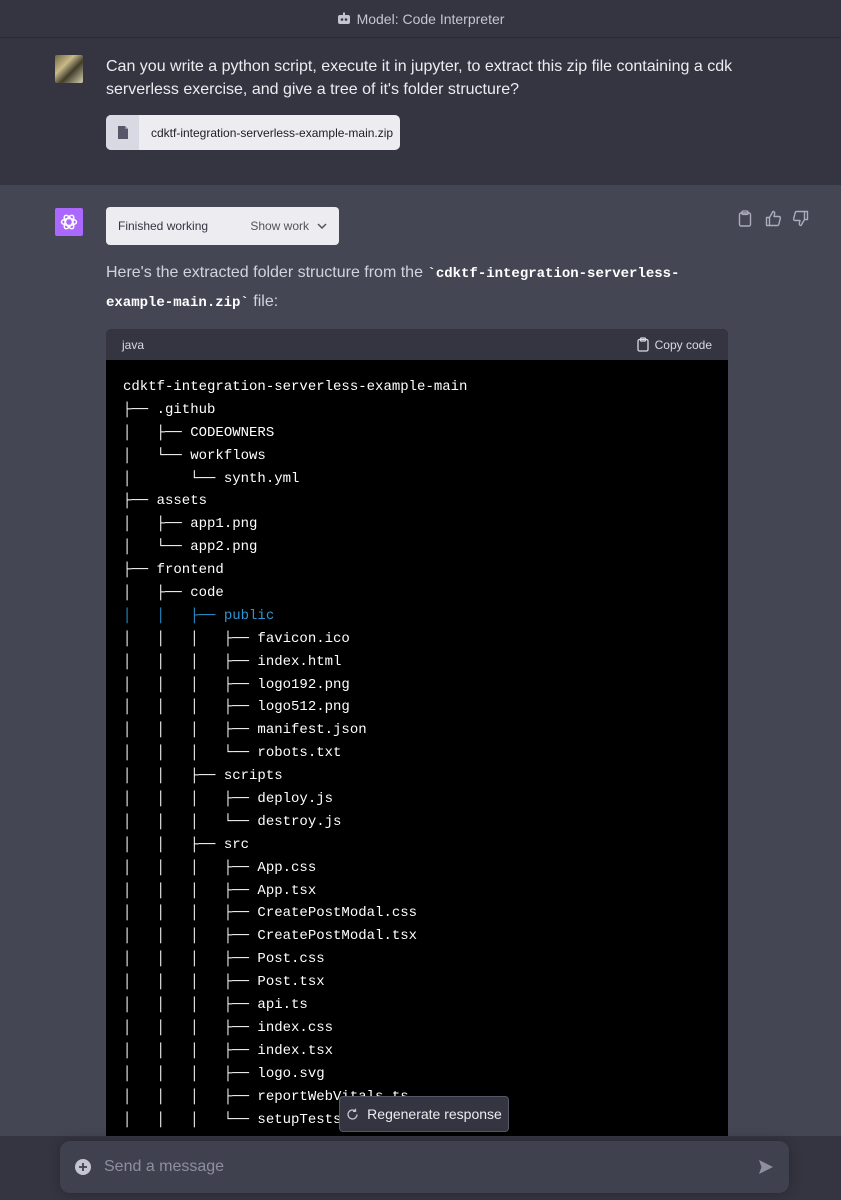 This screenshot has width=841, height=1200. I want to click on code-line: │ ├── CODEOWNERS, so click(199, 432).